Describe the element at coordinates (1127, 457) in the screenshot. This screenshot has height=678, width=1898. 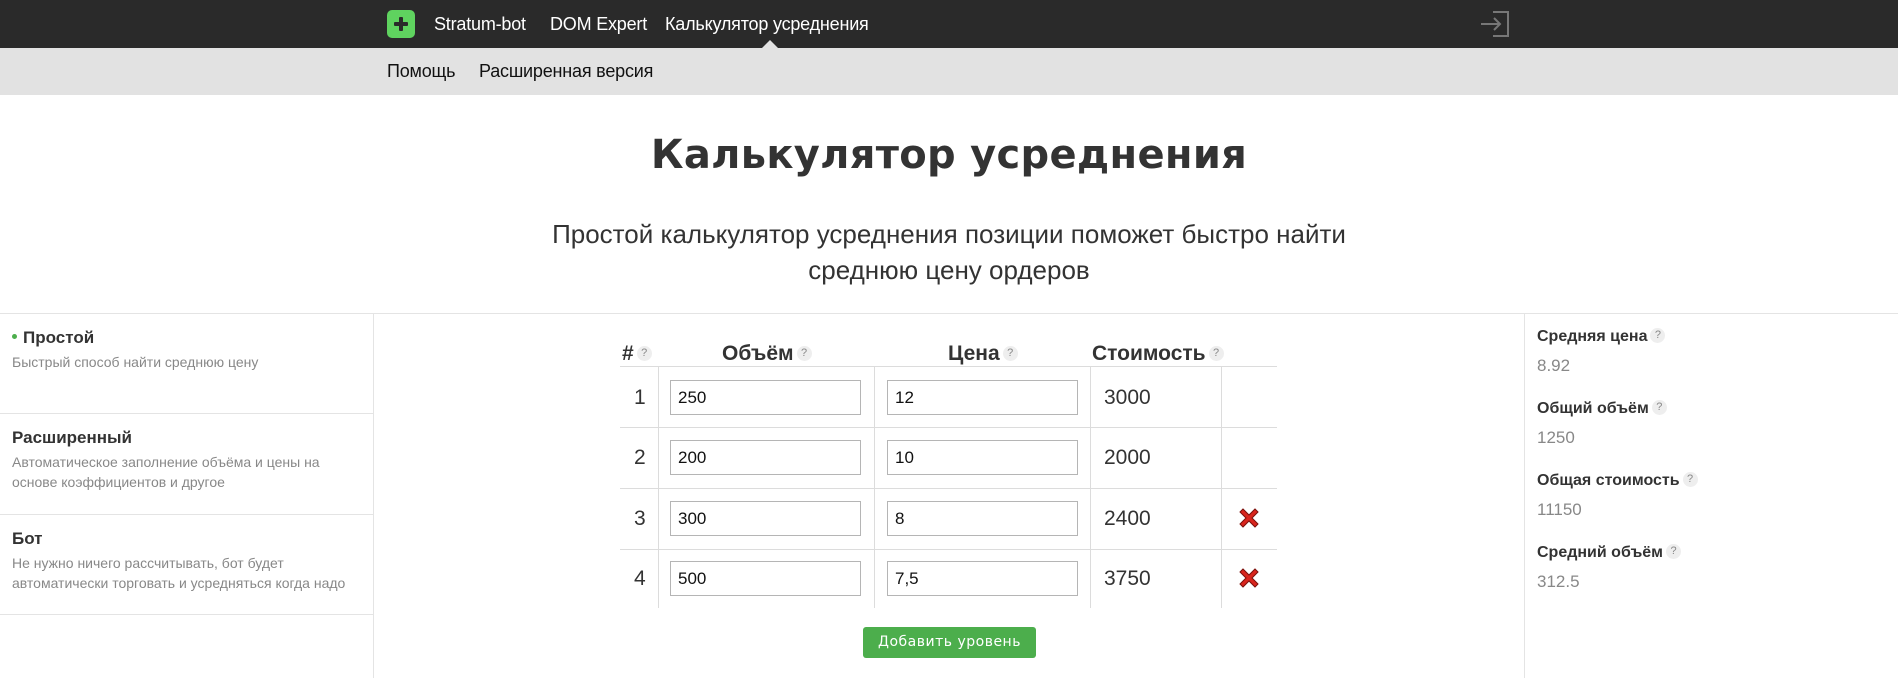
I see `cost-value: 2000` at that location.